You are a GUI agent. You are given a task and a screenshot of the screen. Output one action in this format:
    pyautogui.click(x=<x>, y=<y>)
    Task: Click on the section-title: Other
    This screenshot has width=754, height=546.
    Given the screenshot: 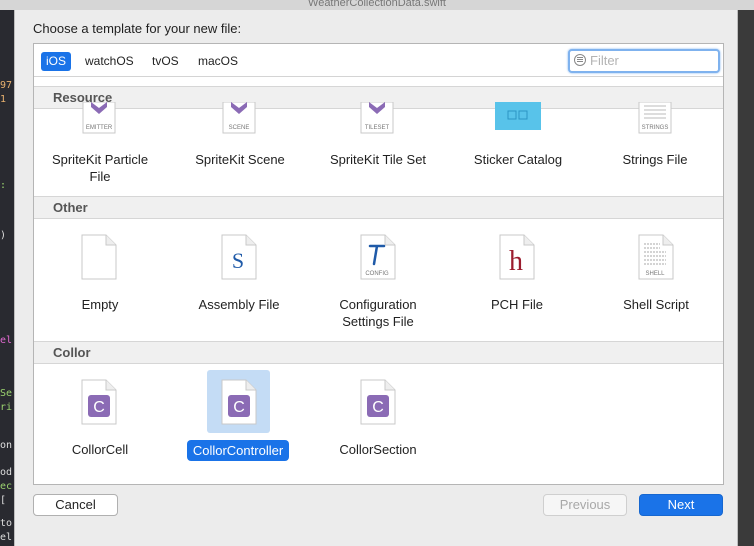 What is the action you would take?
    pyautogui.click(x=70, y=207)
    